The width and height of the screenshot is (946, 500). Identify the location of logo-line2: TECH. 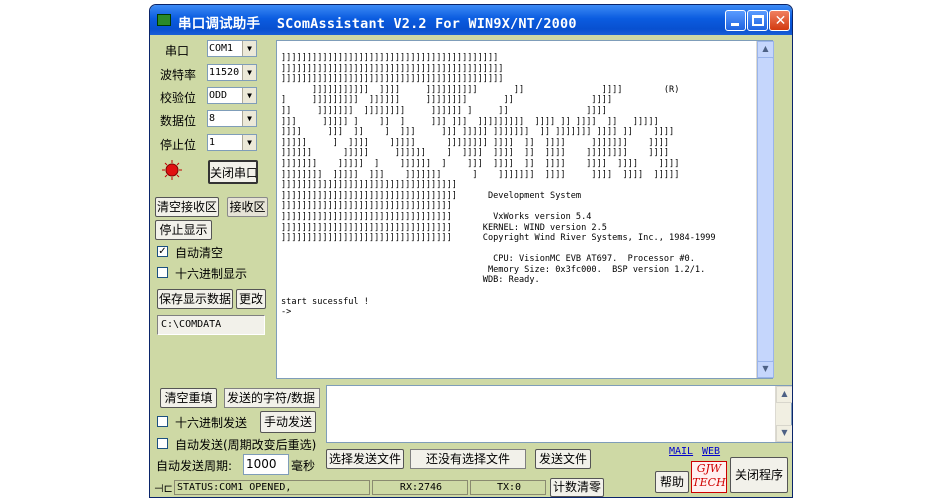
(709, 482).